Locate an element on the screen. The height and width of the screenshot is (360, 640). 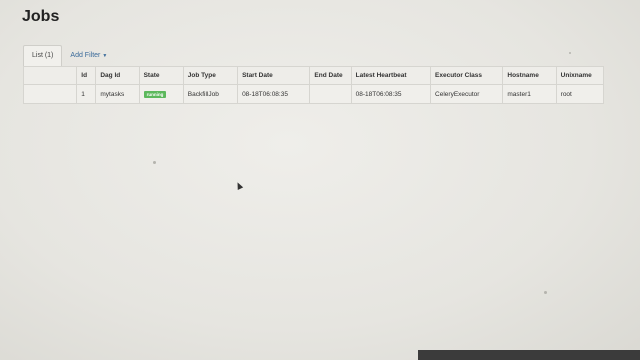
cell-state: running is located at coordinates (161, 94).